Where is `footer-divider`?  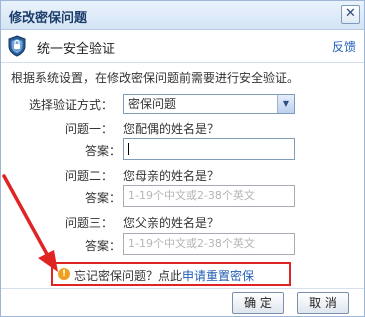
footer-divider is located at coordinates (182, 288).